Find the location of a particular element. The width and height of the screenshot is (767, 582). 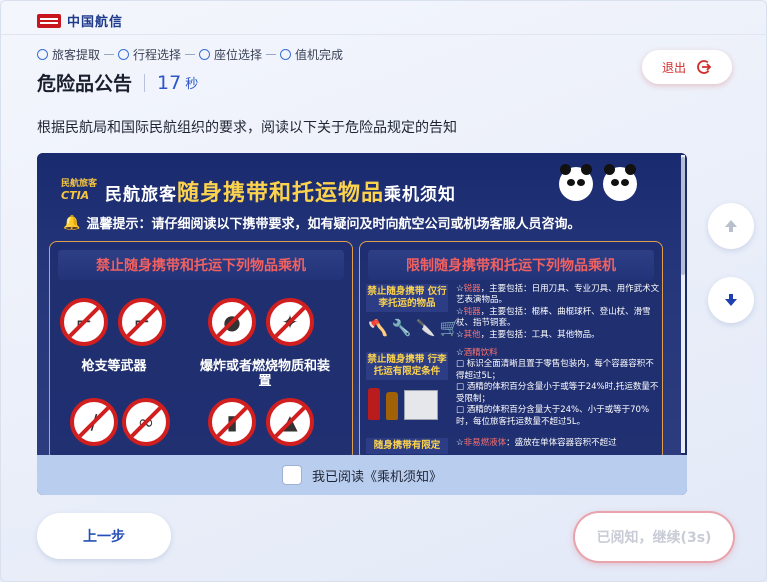

poster-title: 民航旅客随身携带和托运物品乘机须知 is located at coordinates (281, 193).